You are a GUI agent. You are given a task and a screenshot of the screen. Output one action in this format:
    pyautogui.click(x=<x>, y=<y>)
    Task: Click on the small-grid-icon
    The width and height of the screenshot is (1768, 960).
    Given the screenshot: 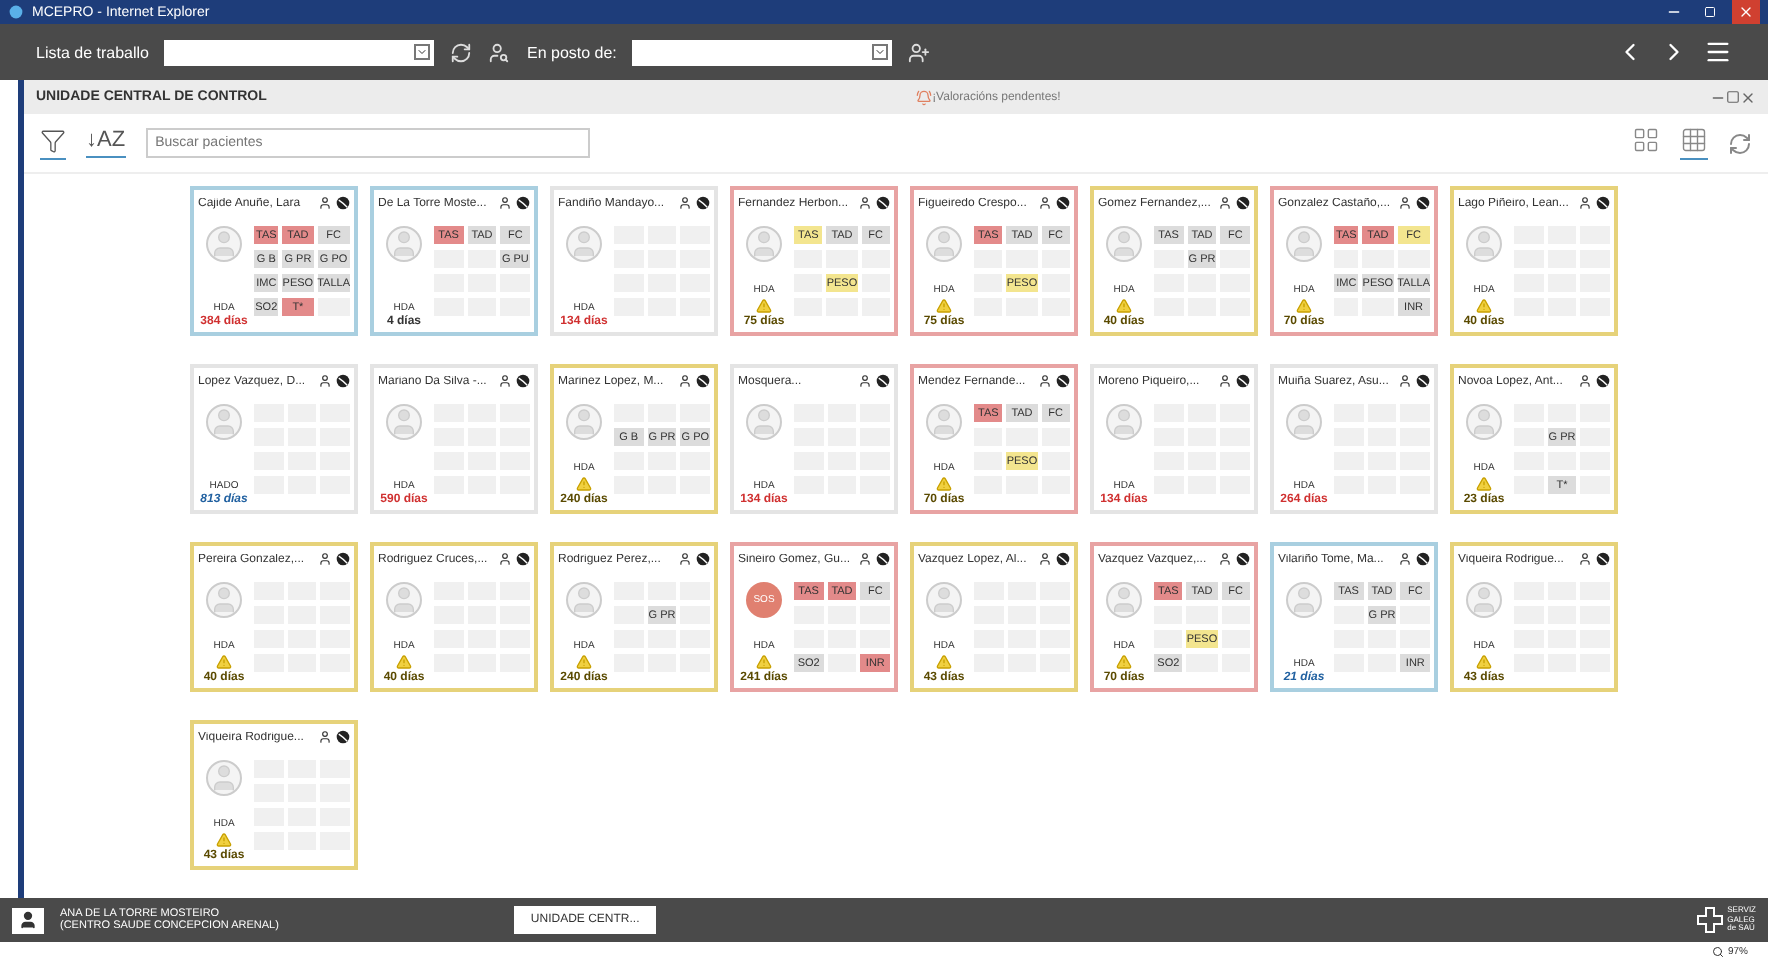 What is the action you would take?
    pyautogui.click(x=1694, y=140)
    